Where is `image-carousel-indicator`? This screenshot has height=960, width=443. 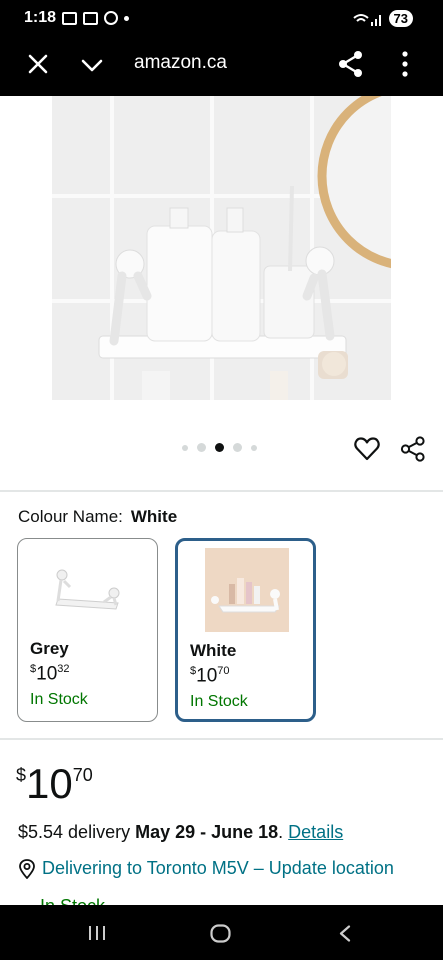
image-carousel-indicator is located at coordinates (219, 447).